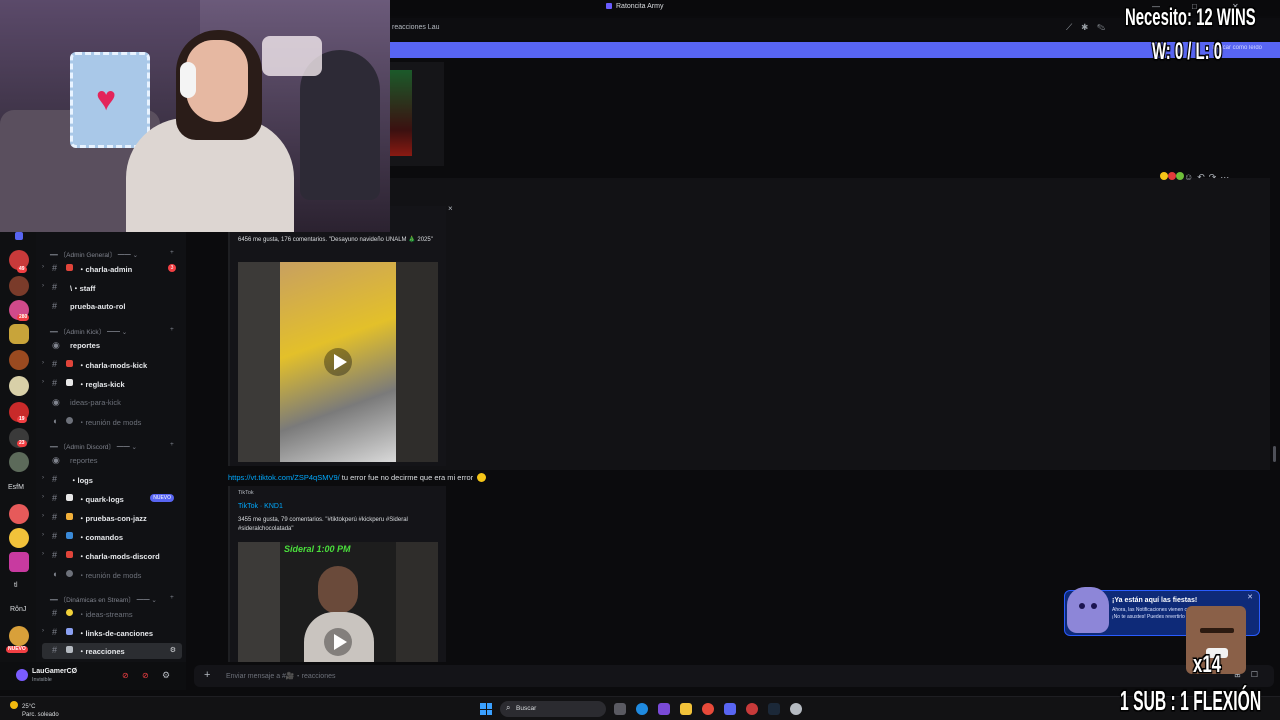  What do you see at coordinates (1105, 27) in the screenshot?
I see `pin-icon: ✎` at bounding box center [1105, 27].